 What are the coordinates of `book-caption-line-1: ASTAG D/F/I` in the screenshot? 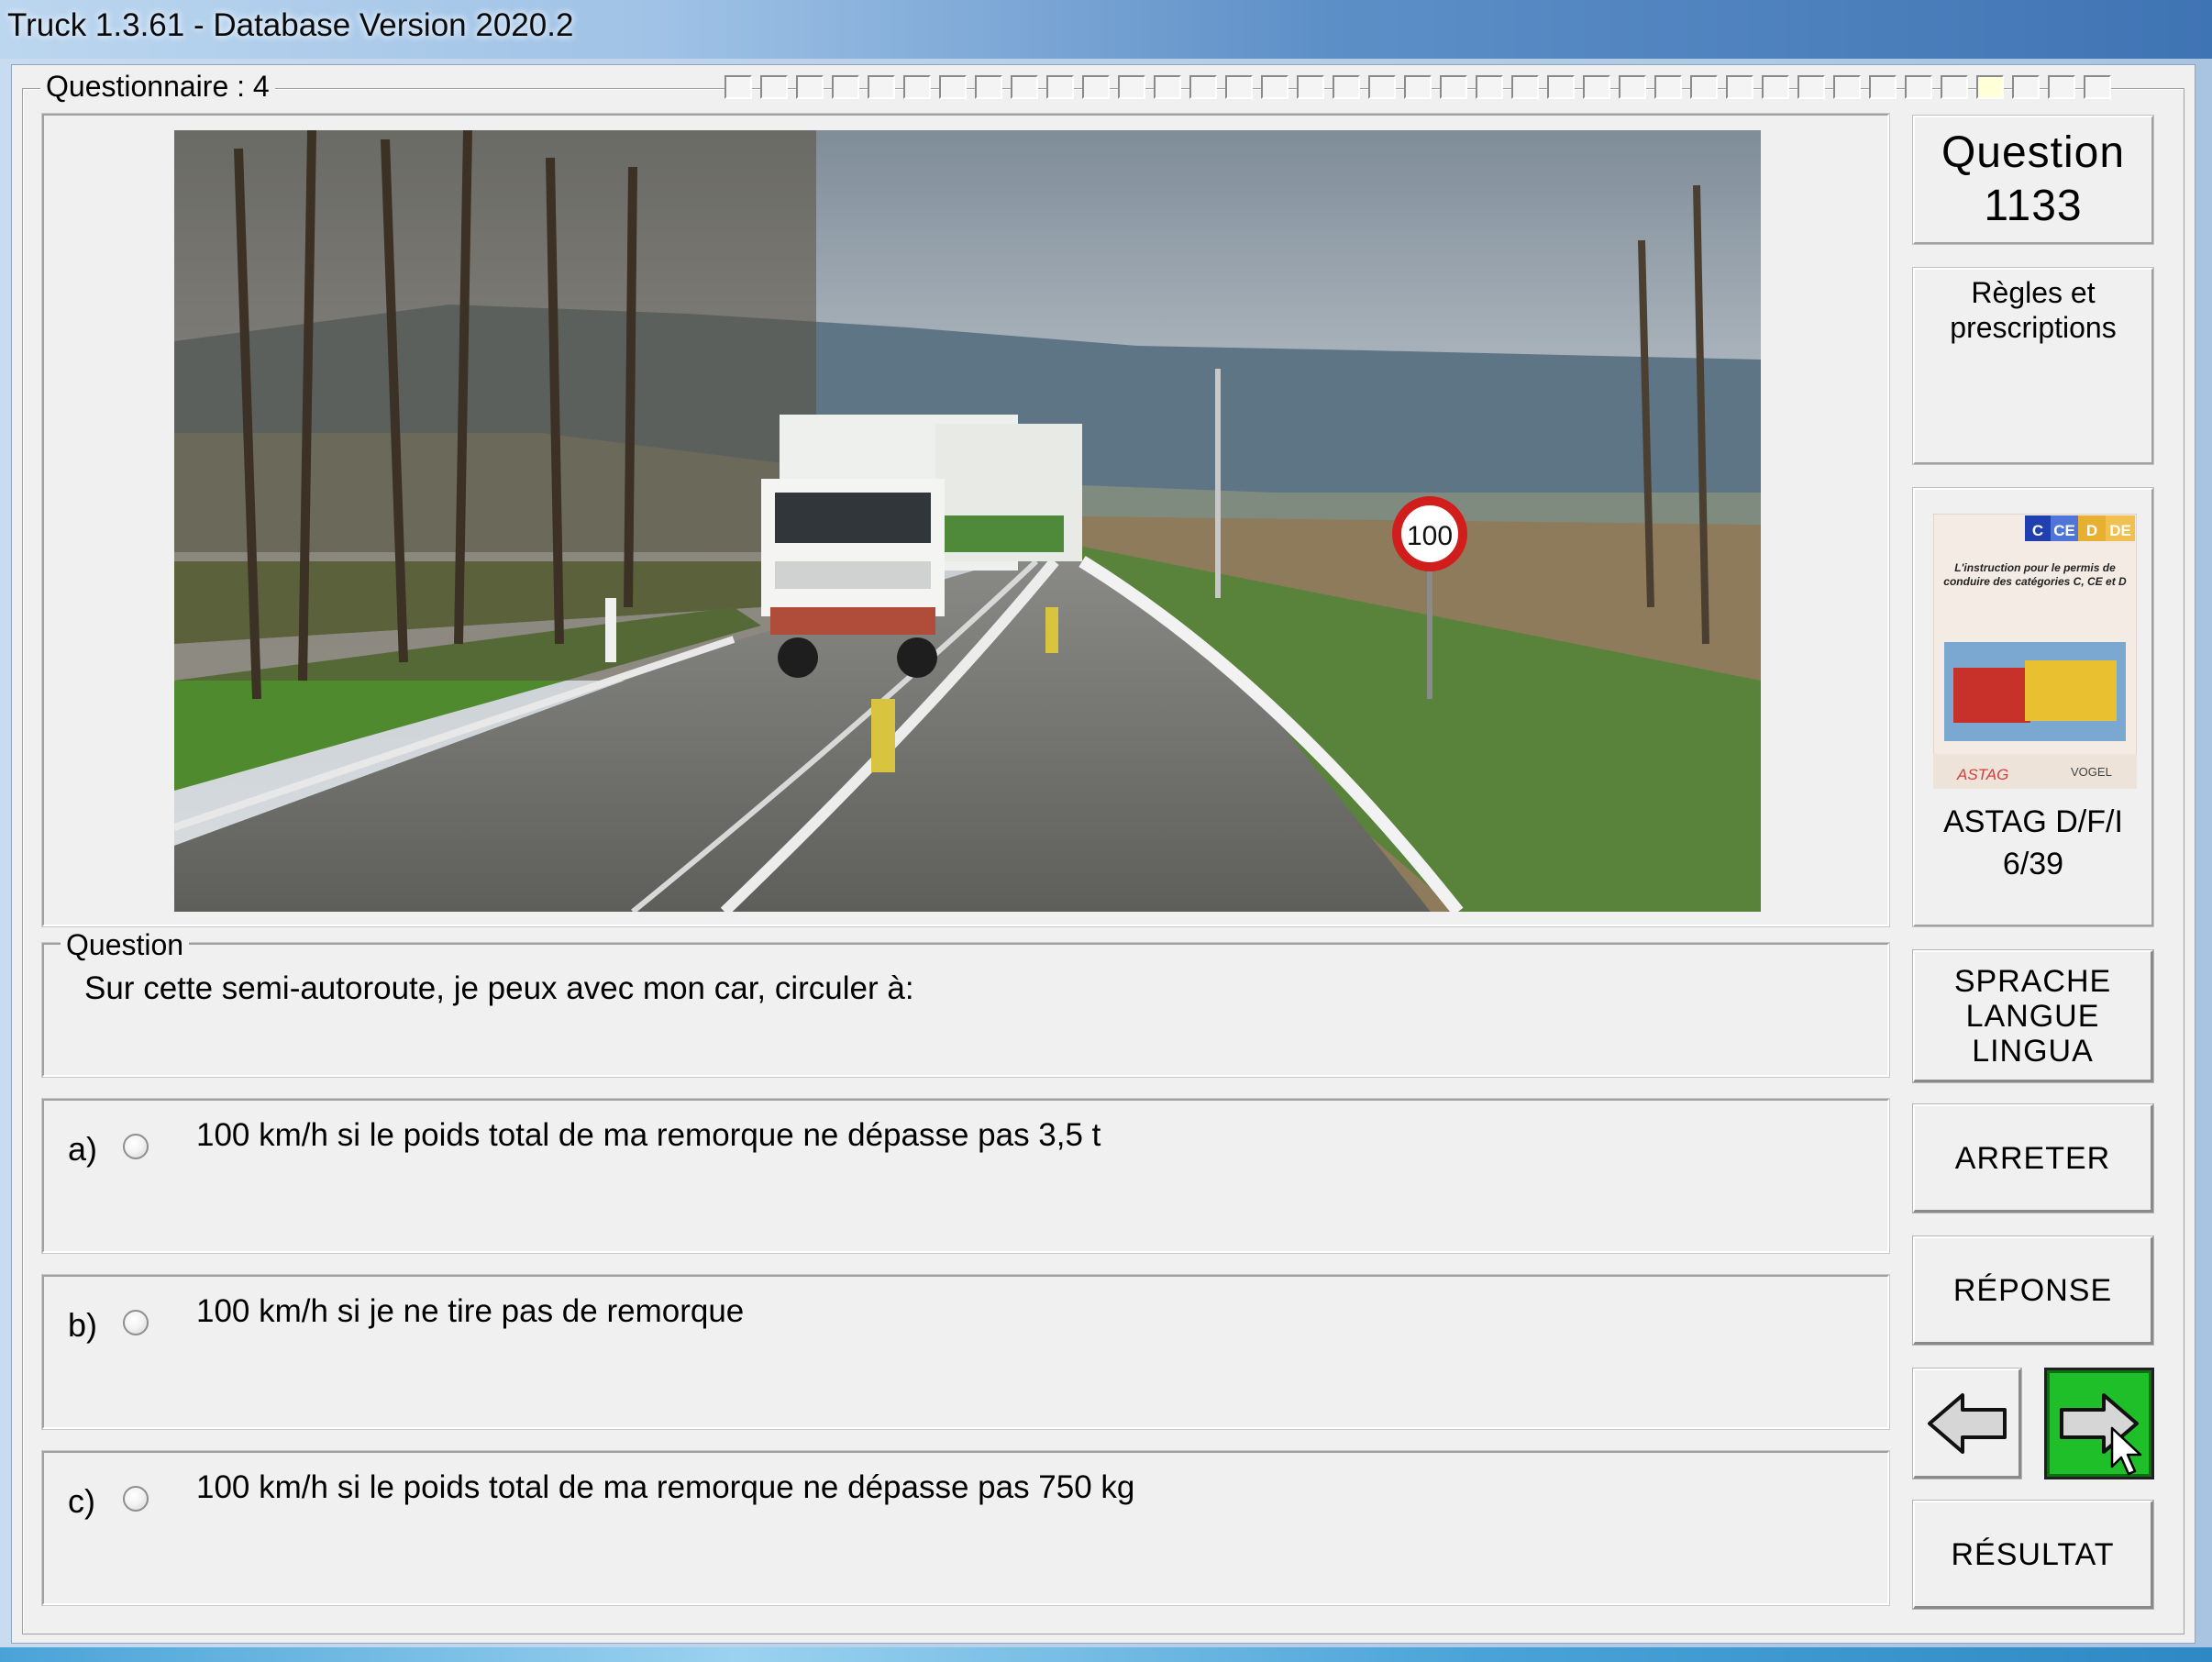 It's located at (2033, 821).